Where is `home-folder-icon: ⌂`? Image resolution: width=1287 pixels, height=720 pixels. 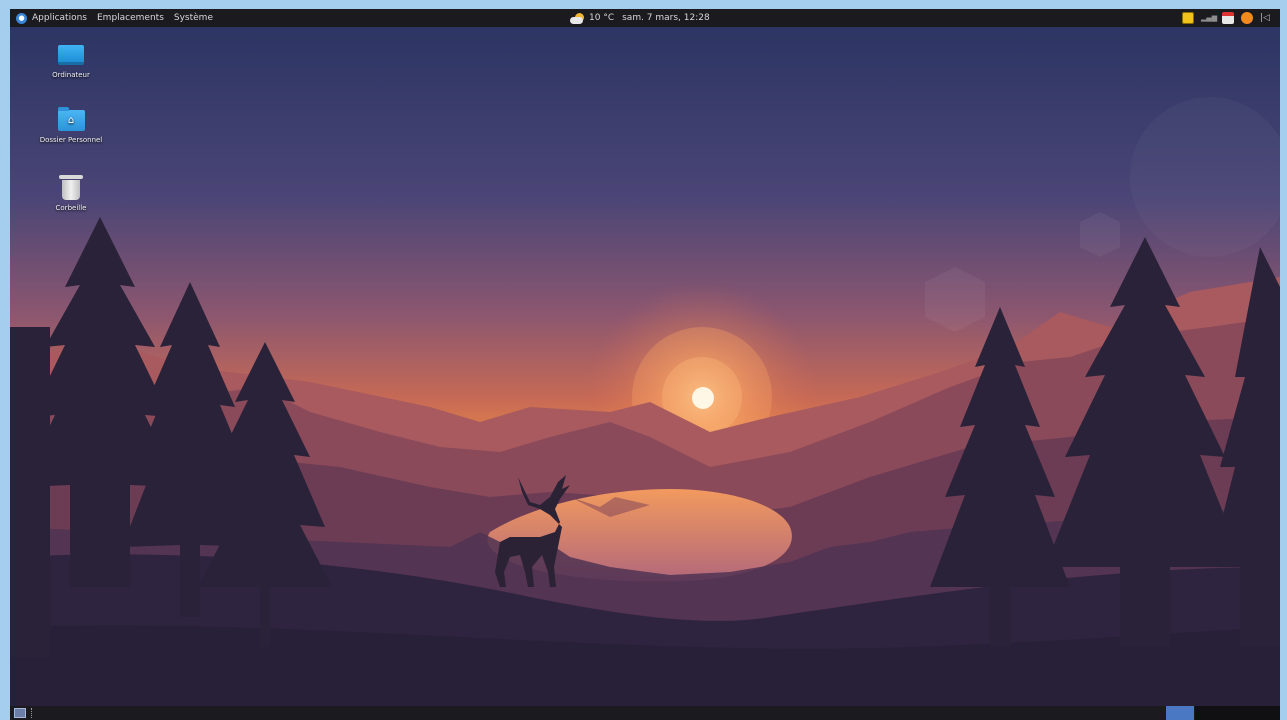
home-folder-icon: ⌂ is located at coordinates (71, 119).